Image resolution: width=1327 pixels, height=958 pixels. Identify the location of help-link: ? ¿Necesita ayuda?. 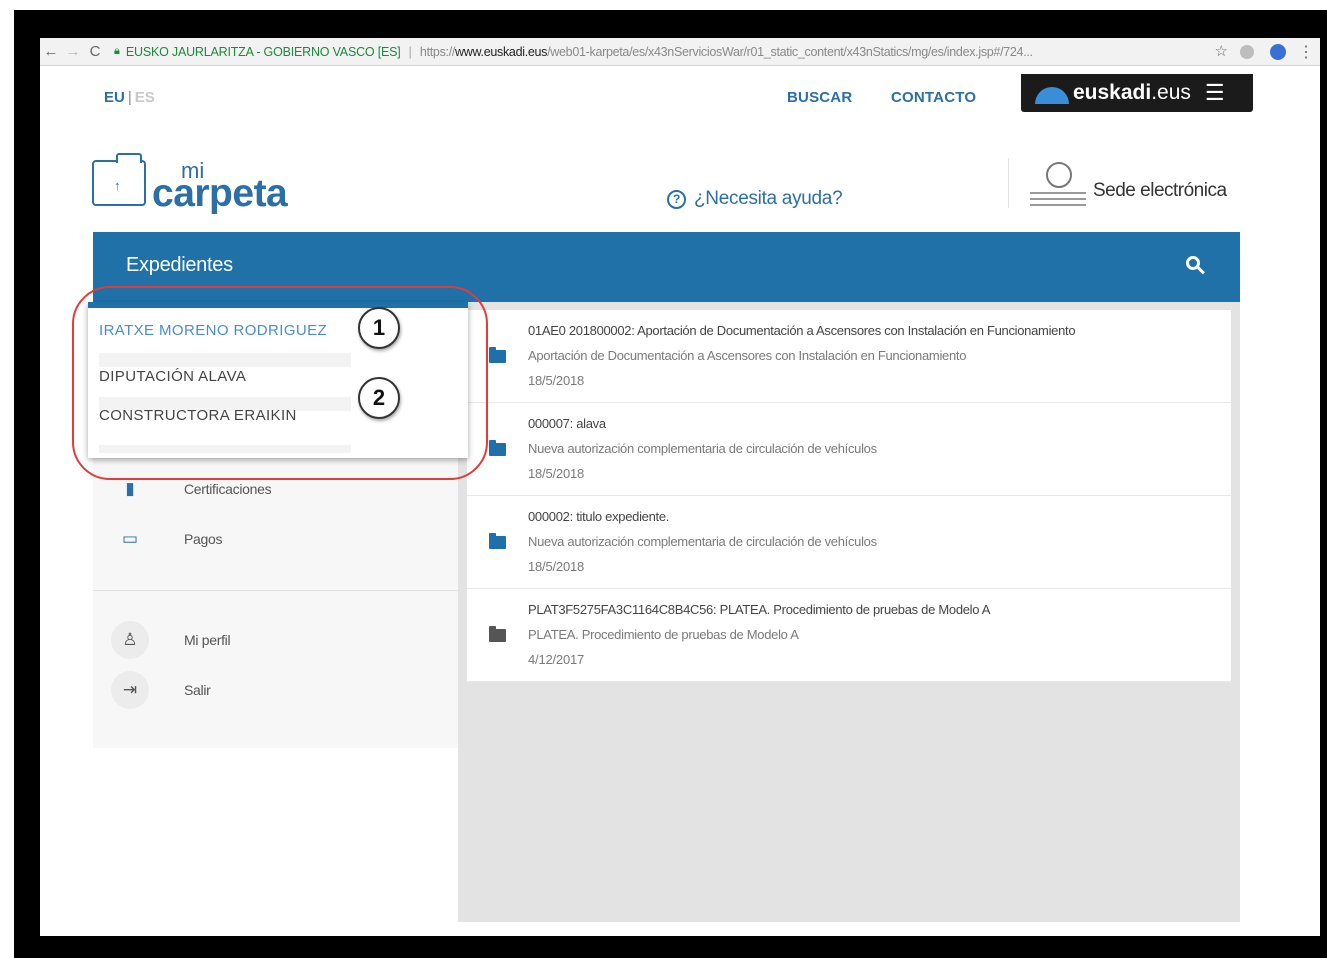
(755, 199).